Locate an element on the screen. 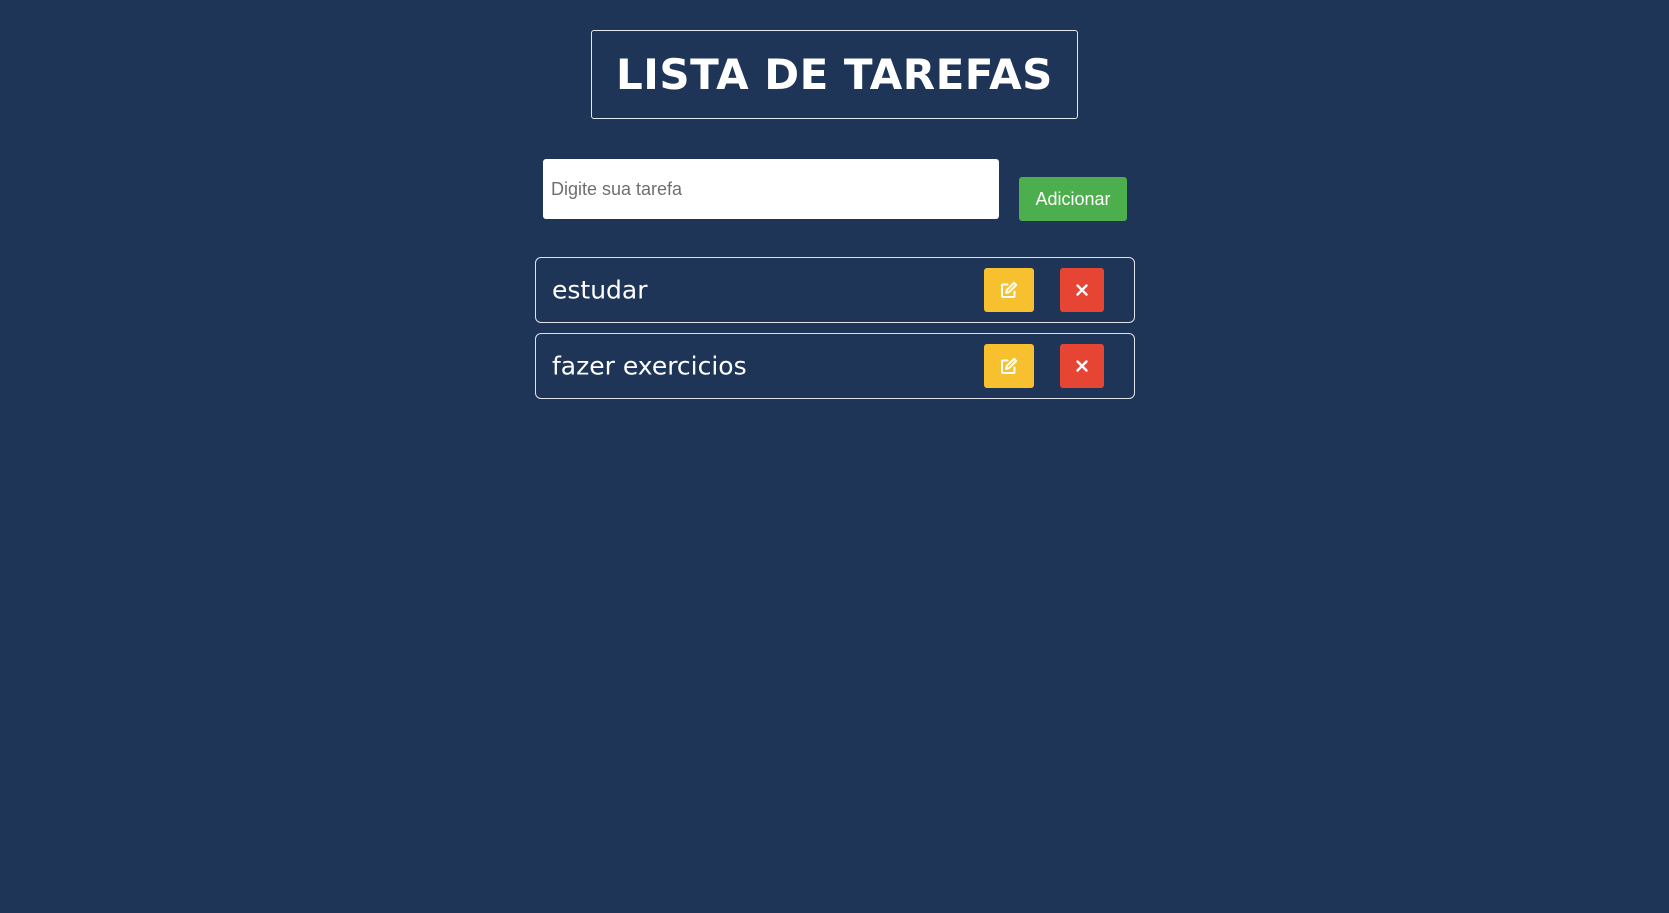  task-list: estudar fazer exercicios is located at coordinates (835, 333).